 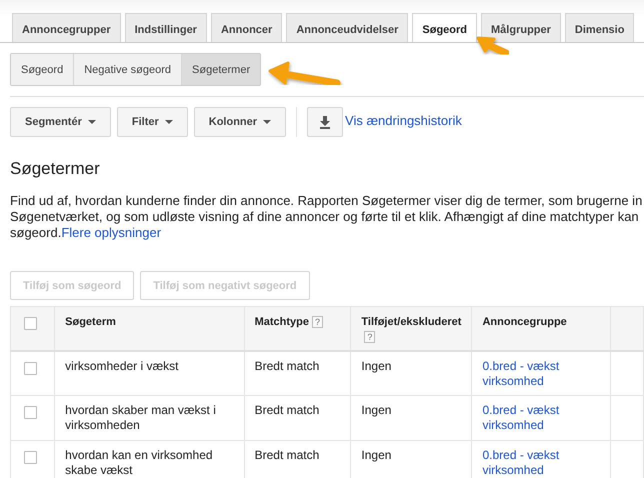 I want to click on dropdown-button: Segmentér, so click(x=60, y=122).